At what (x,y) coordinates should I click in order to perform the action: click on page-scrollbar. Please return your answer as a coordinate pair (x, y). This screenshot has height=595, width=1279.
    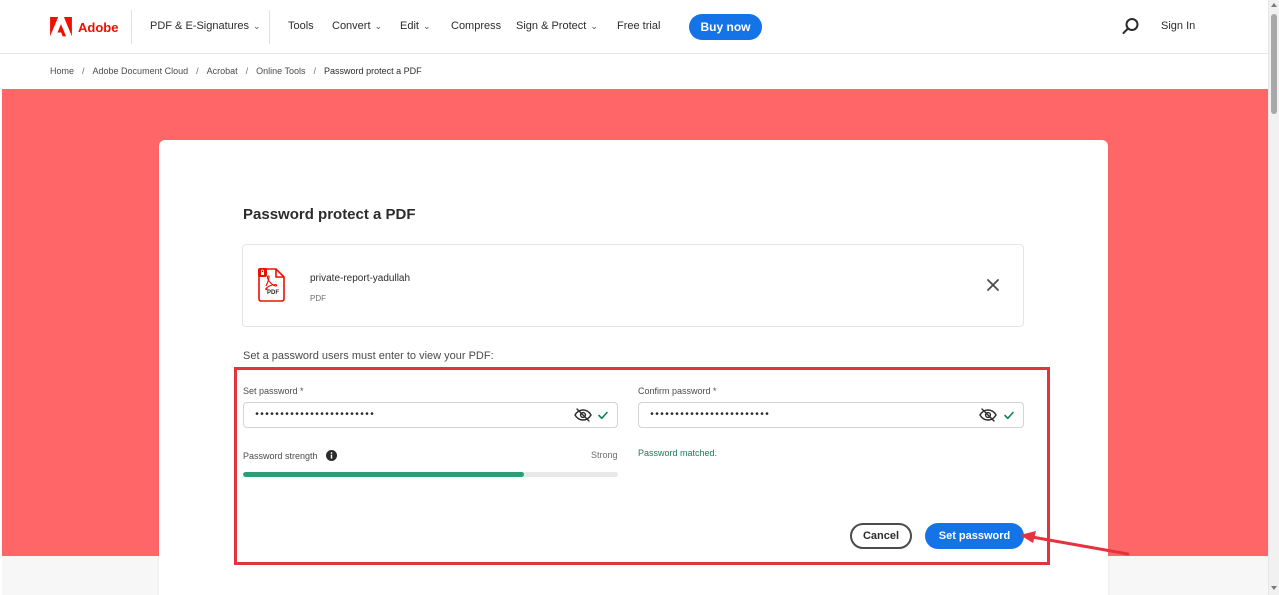
    Looking at the image, I should click on (1273, 297).